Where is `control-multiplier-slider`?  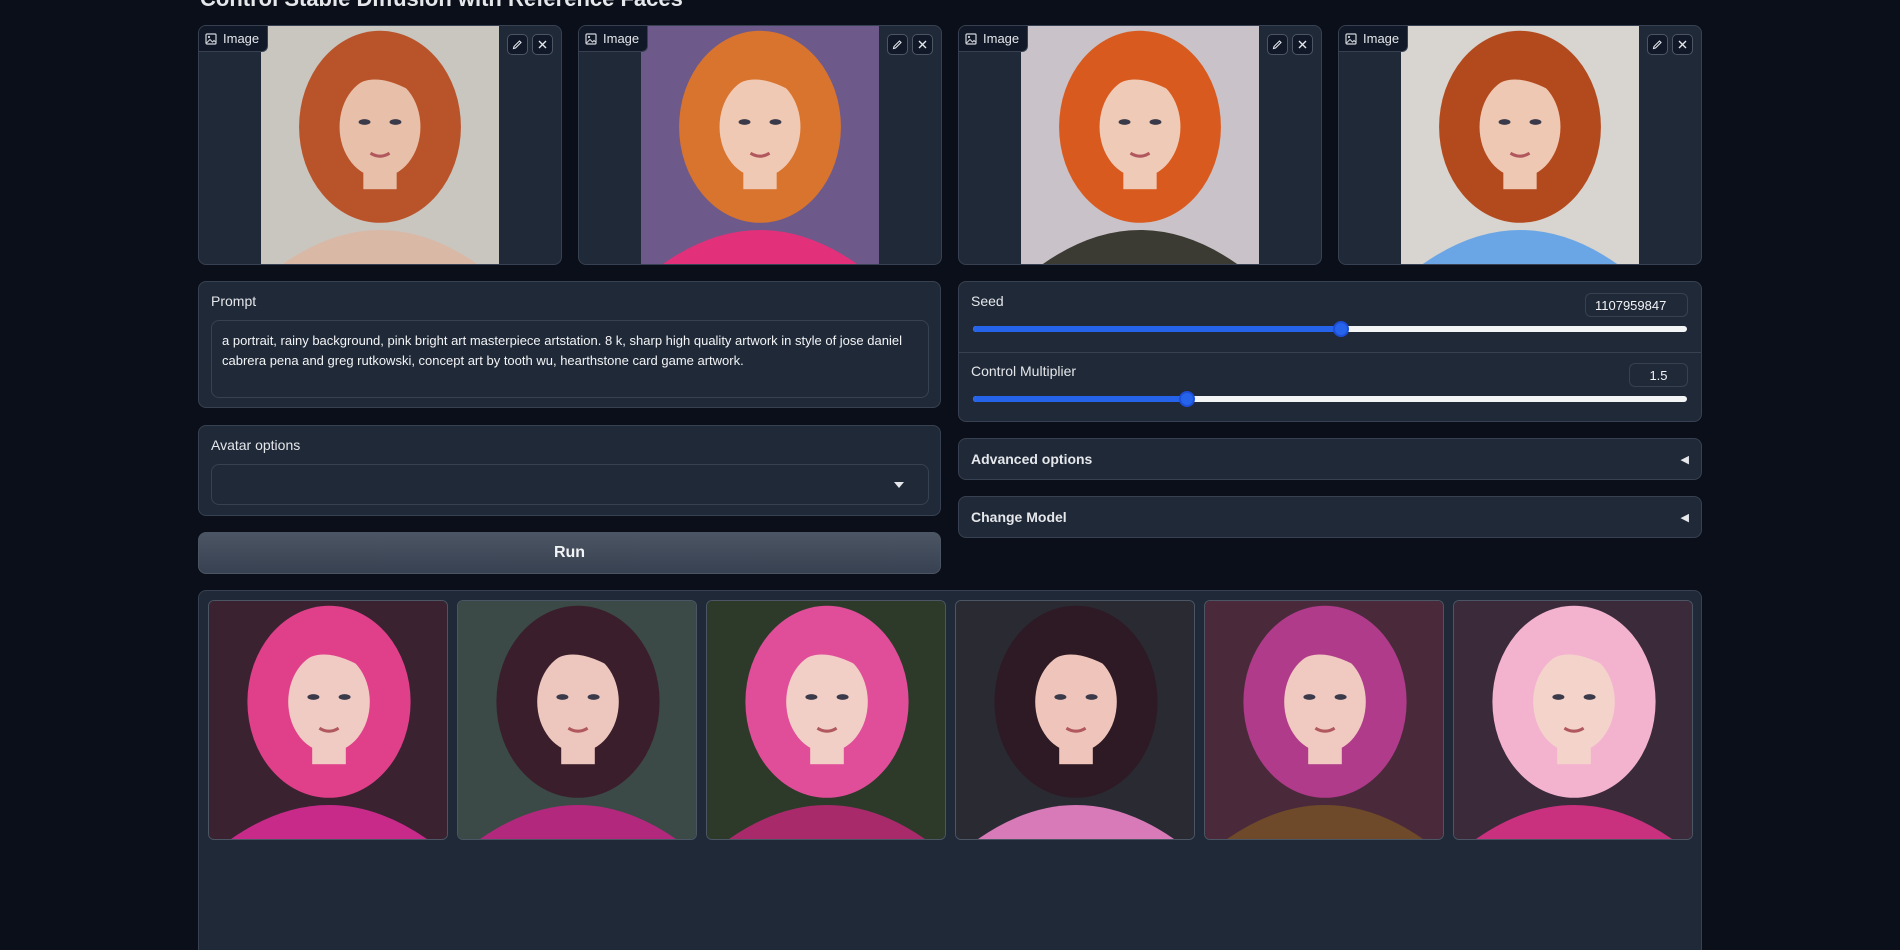
control-multiplier-slider is located at coordinates (1330, 399).